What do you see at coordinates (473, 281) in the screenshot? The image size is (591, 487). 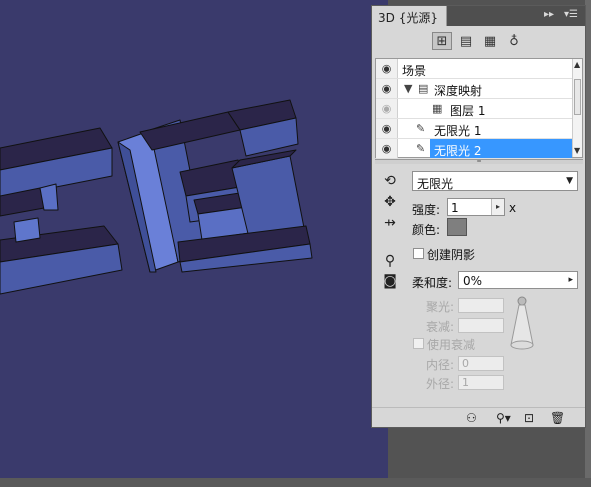 I see `softness-value: 0%` at bounding box center [473, 281].